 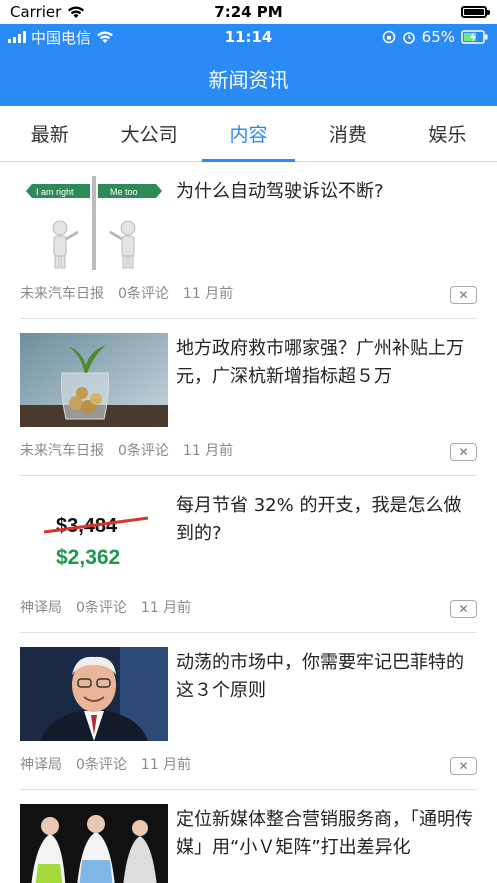 What do you see at coordinates (388, 37) in the screenshot?
I see `rotation-lock-icon` at bounding box center [388, 37].